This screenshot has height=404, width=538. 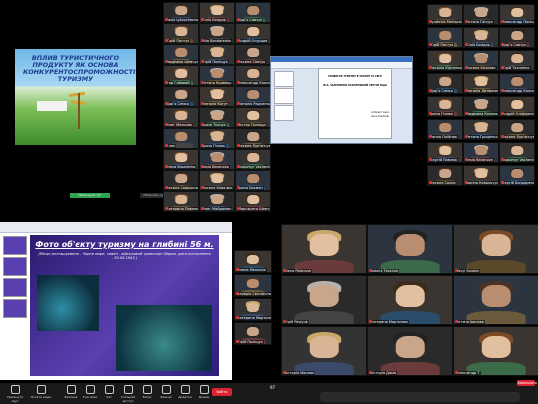 What do you see at coordinates (217, 96) in the screenshot?
I see `participant-tile: Наталія Когут` at bounding box center [217, 96].